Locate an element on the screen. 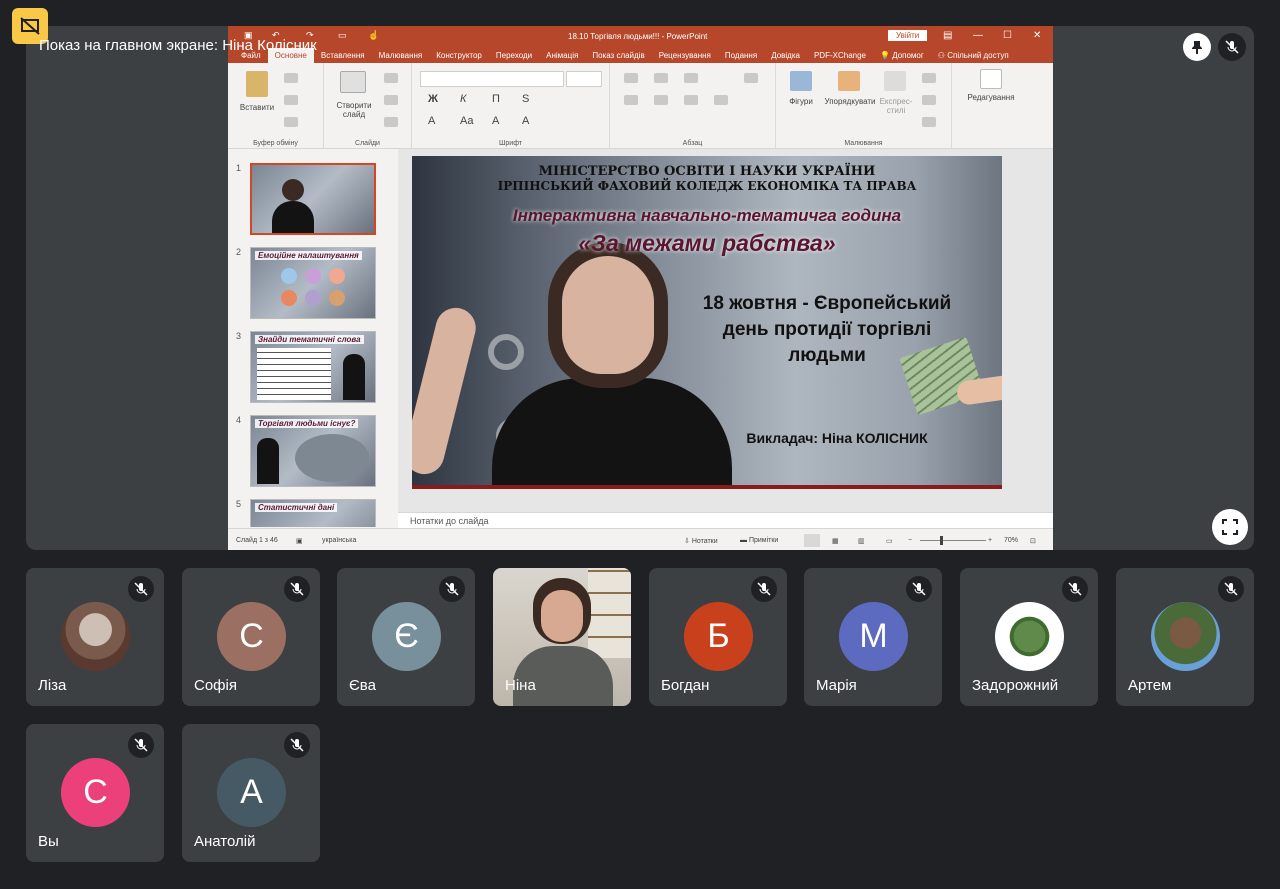 This screenshot has height=889, width=1280. pin-button is located at coordinates (1197, 47).